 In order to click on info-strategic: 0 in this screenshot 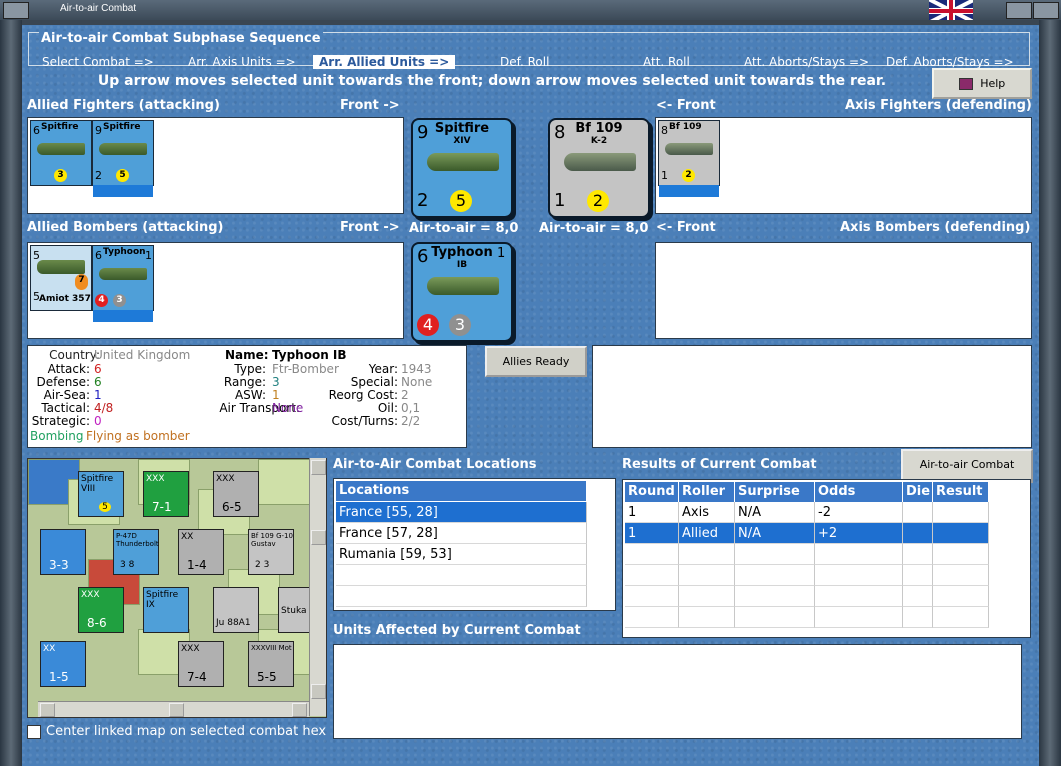, I will do `click(98, 421)`.